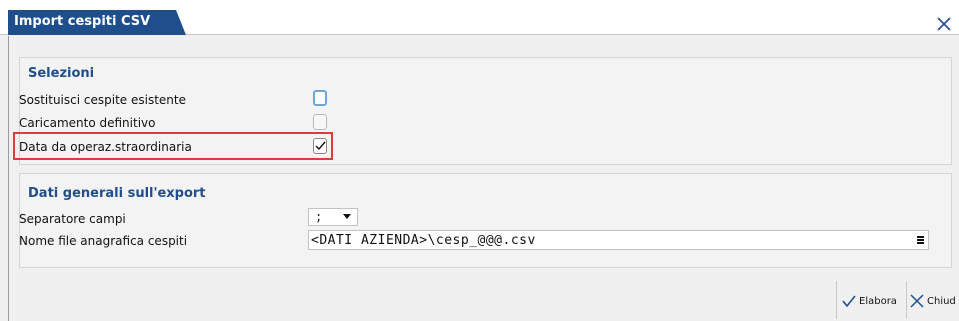 The image size is (959, 321). I want to click on menu-icon, so click(920, 240).